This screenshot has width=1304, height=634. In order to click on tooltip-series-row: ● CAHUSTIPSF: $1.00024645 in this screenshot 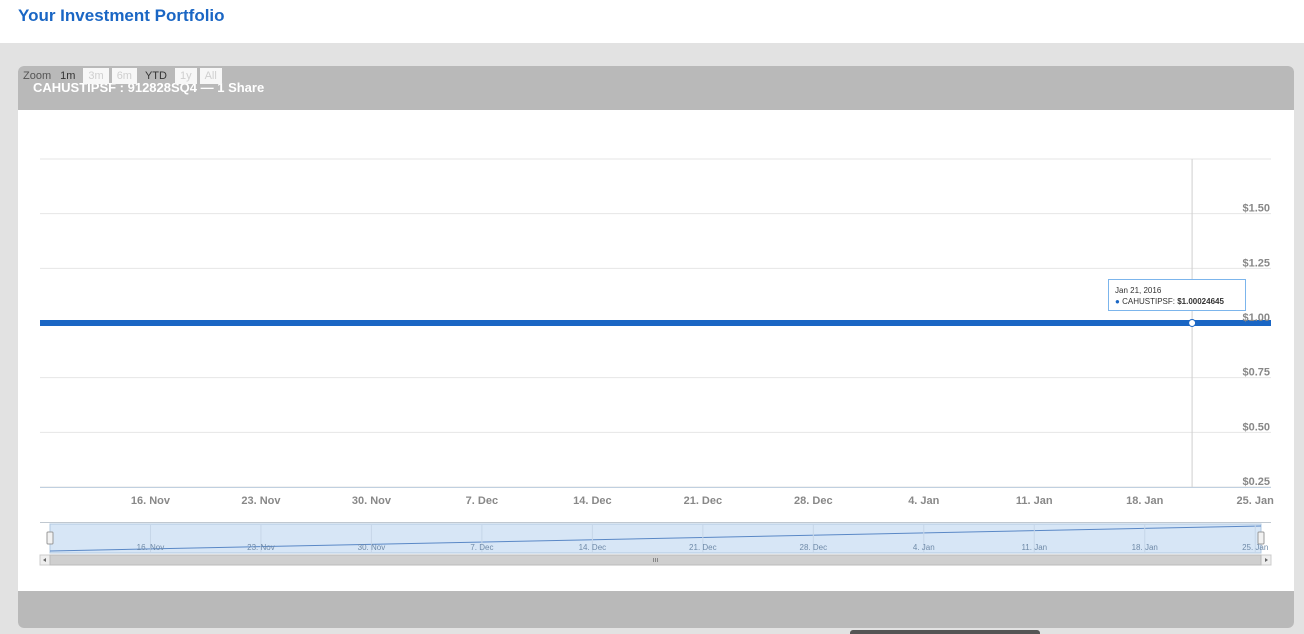, I will do `click(1169, 301)`.